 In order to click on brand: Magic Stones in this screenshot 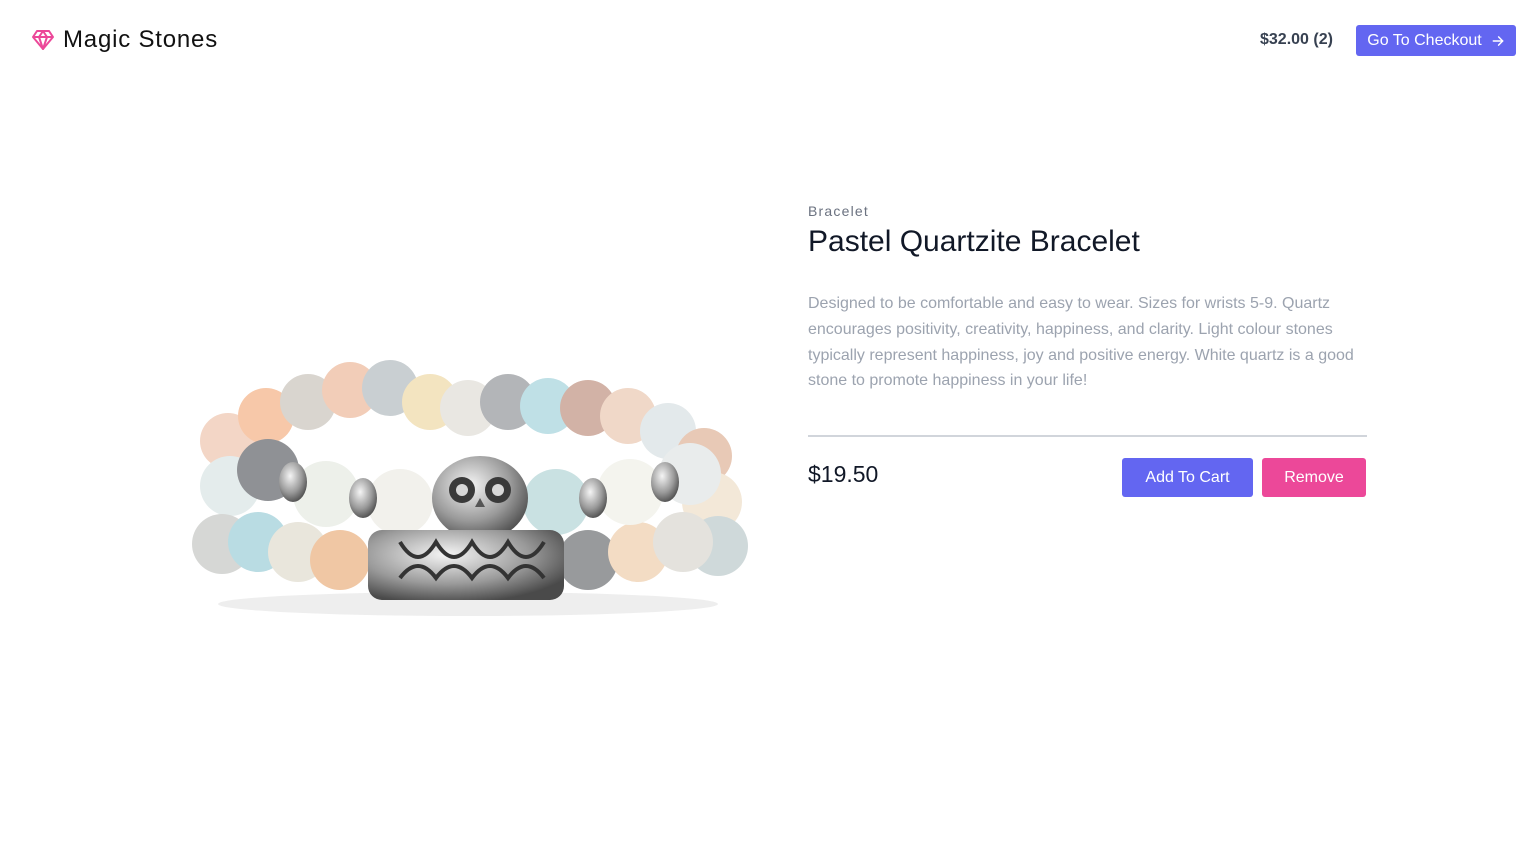, I will do `click(124, 40)`.